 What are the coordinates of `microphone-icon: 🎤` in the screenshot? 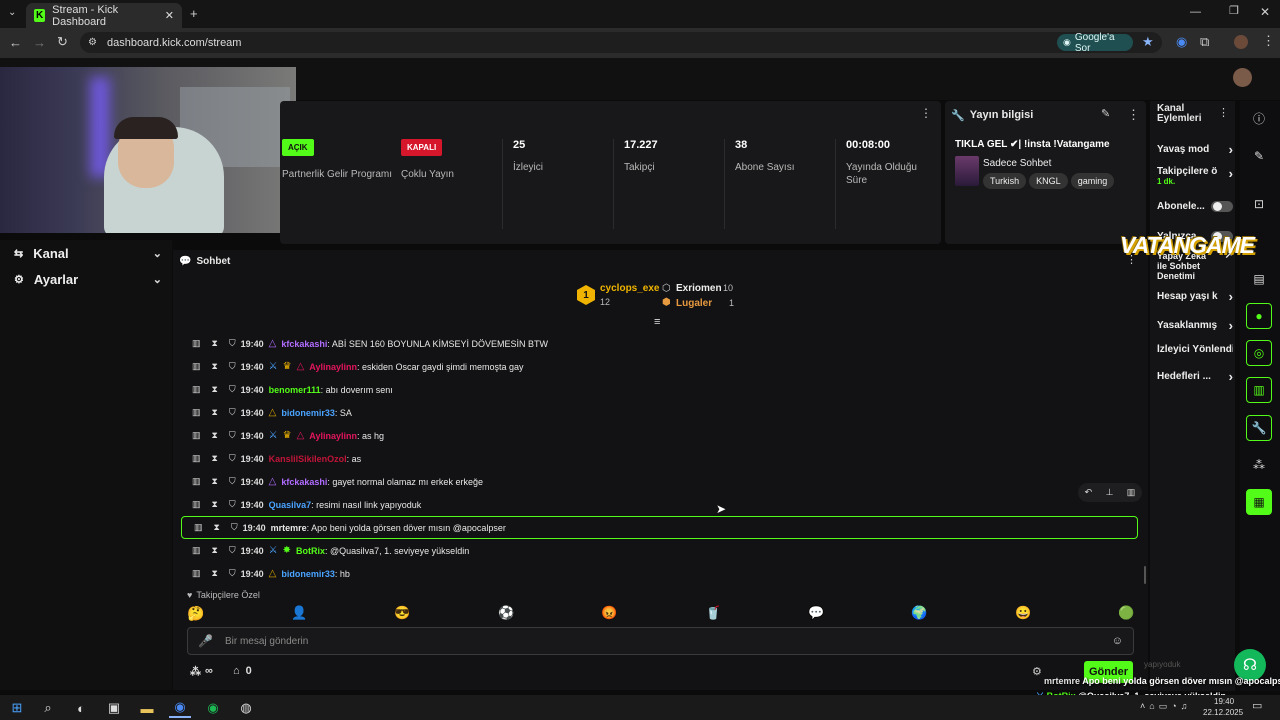 It's located at (205, 641).